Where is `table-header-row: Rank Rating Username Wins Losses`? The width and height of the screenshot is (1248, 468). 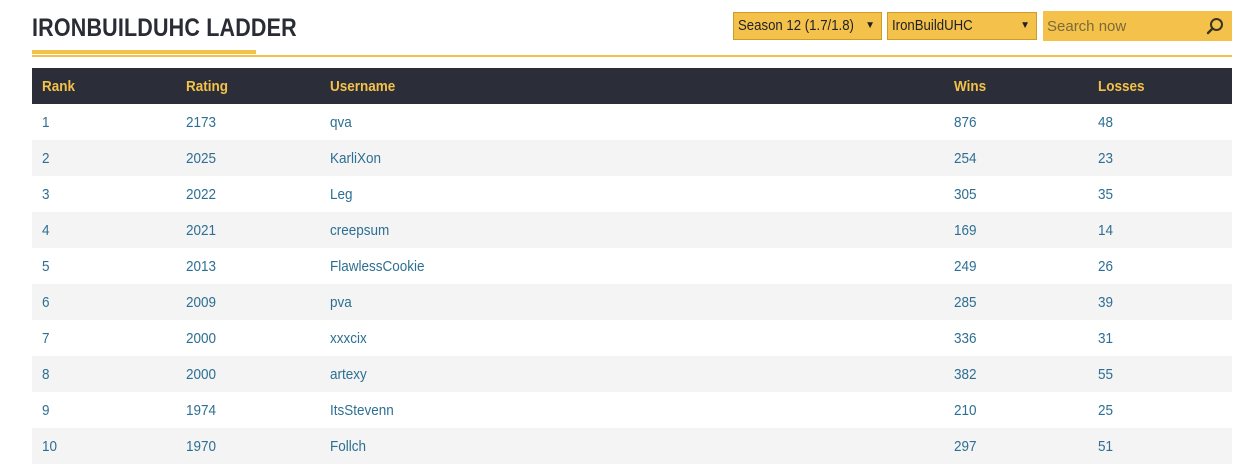 table-header-row: Rank Rating Username Wins Losses is located at coordinates (632, 86).